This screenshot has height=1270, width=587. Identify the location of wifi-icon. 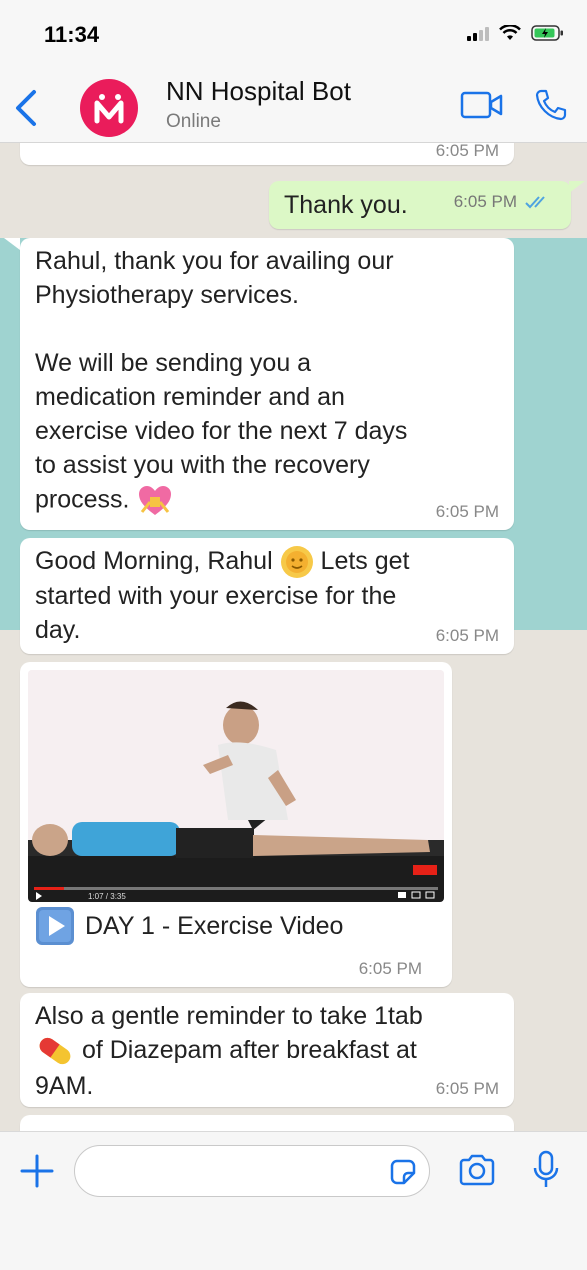
(510, 32).